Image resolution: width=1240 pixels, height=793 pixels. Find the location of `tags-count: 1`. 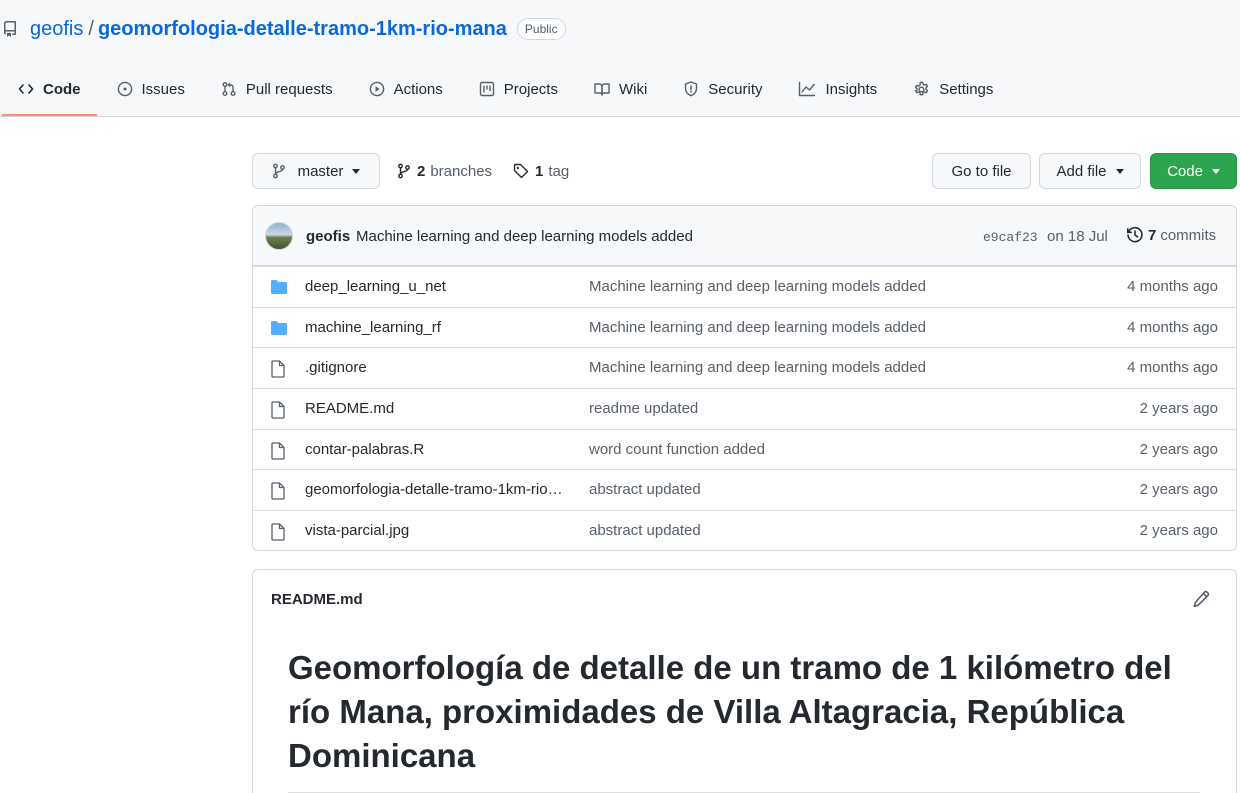

tags-count: 1 is located at coordinates (539, 171).